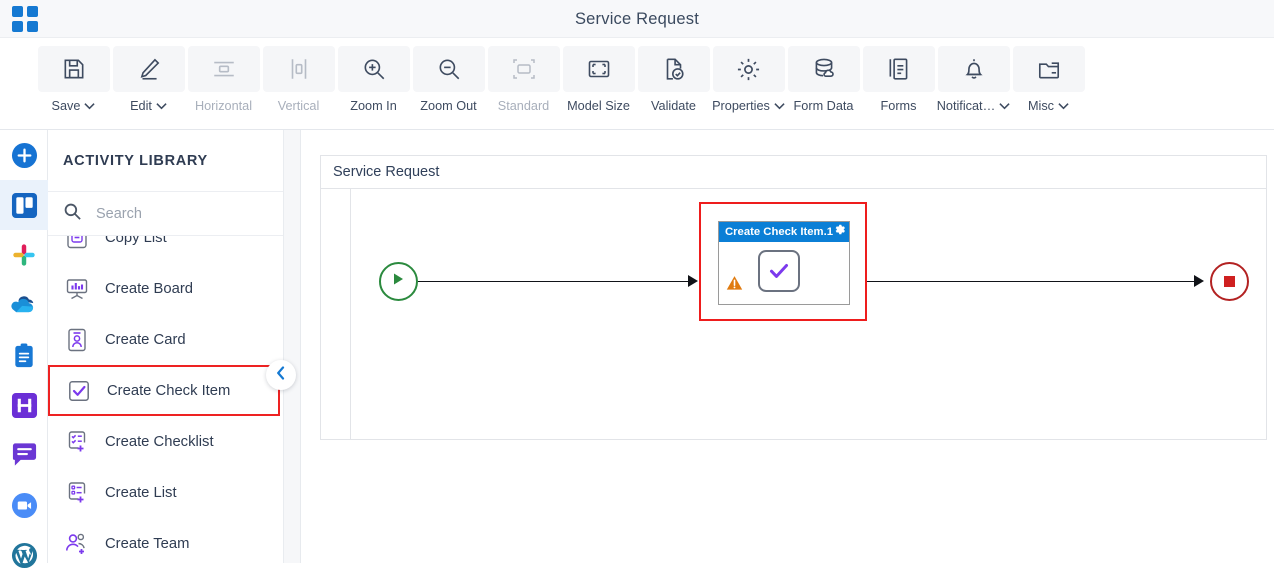 The width and height of the screenshot is (1274, 580). Describe the element at coordinates (159, 441) in the screenshot. I see `list-item-label: Create Checklist` at that location.